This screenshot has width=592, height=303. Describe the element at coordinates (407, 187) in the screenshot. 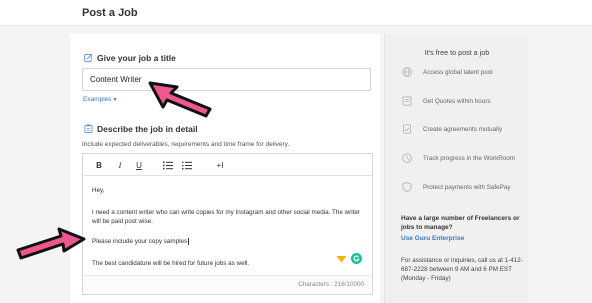

I see `shield-icon` at that location.